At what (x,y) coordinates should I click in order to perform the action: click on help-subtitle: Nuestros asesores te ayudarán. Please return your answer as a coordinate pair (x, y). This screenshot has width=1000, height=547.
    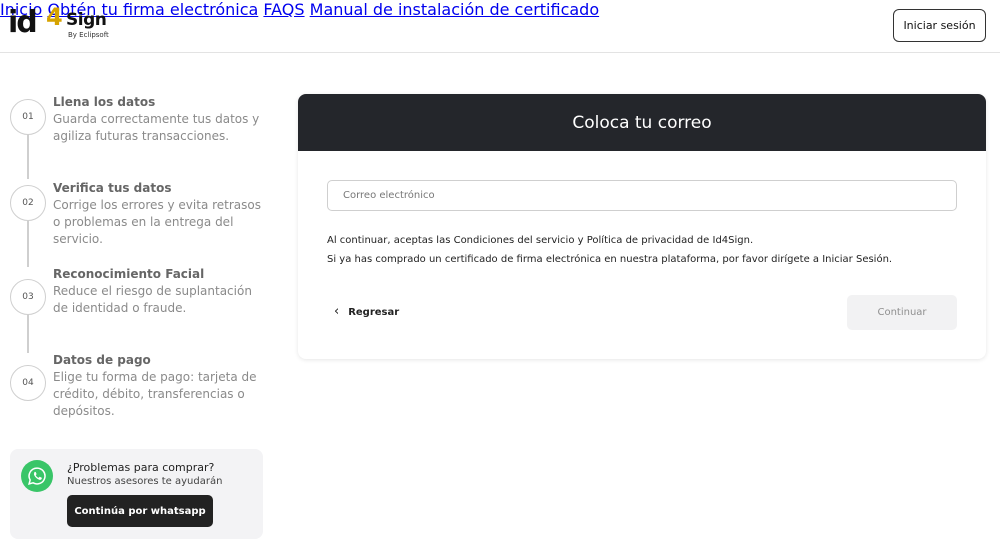
    Looking at the image, I should click on (145, 481).